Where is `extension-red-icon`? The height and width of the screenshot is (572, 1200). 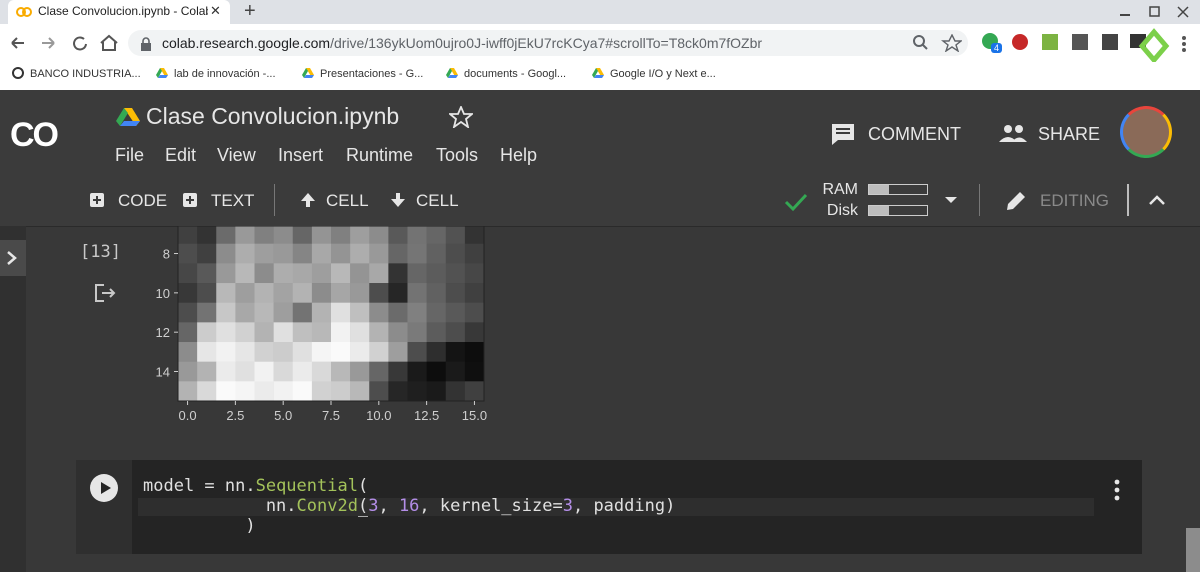 extension-red-icon is located at coordinates (1020, 42).